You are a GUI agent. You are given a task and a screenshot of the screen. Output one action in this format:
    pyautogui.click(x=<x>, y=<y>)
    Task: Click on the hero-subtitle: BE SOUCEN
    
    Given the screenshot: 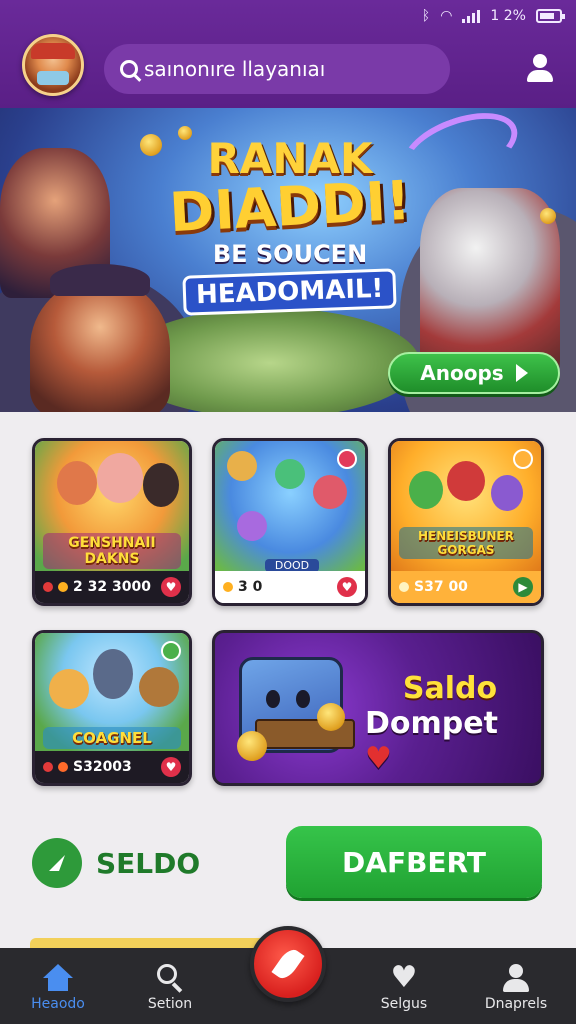 What is the action you would take?
    pyautogui.click(x=290, y=254)
    